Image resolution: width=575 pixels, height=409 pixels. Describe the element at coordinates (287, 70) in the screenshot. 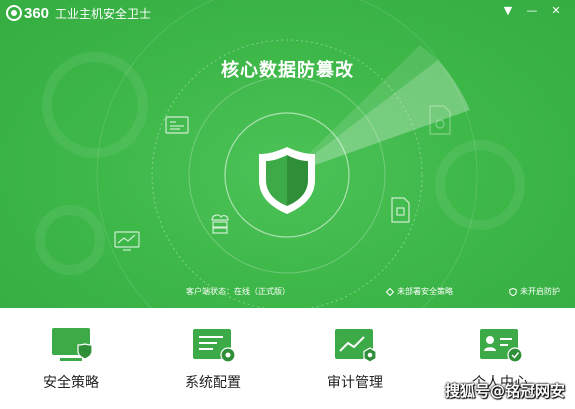

I see `feature-headline: 核心数据防篡改` at that location.